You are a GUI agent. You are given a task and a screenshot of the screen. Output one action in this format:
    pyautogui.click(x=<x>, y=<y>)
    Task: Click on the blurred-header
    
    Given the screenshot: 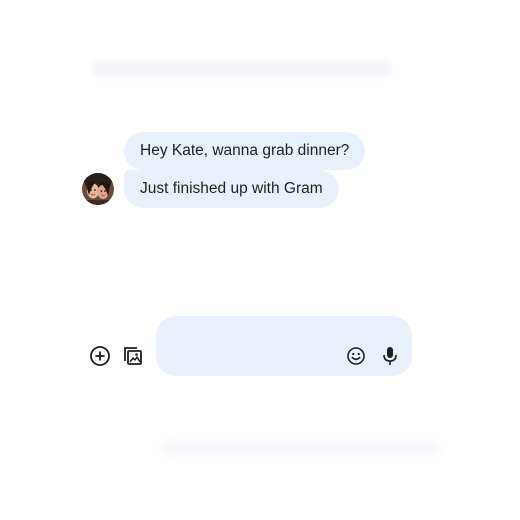 What is the action you would take?
    pyautogui.click(x=242, y=69)
    